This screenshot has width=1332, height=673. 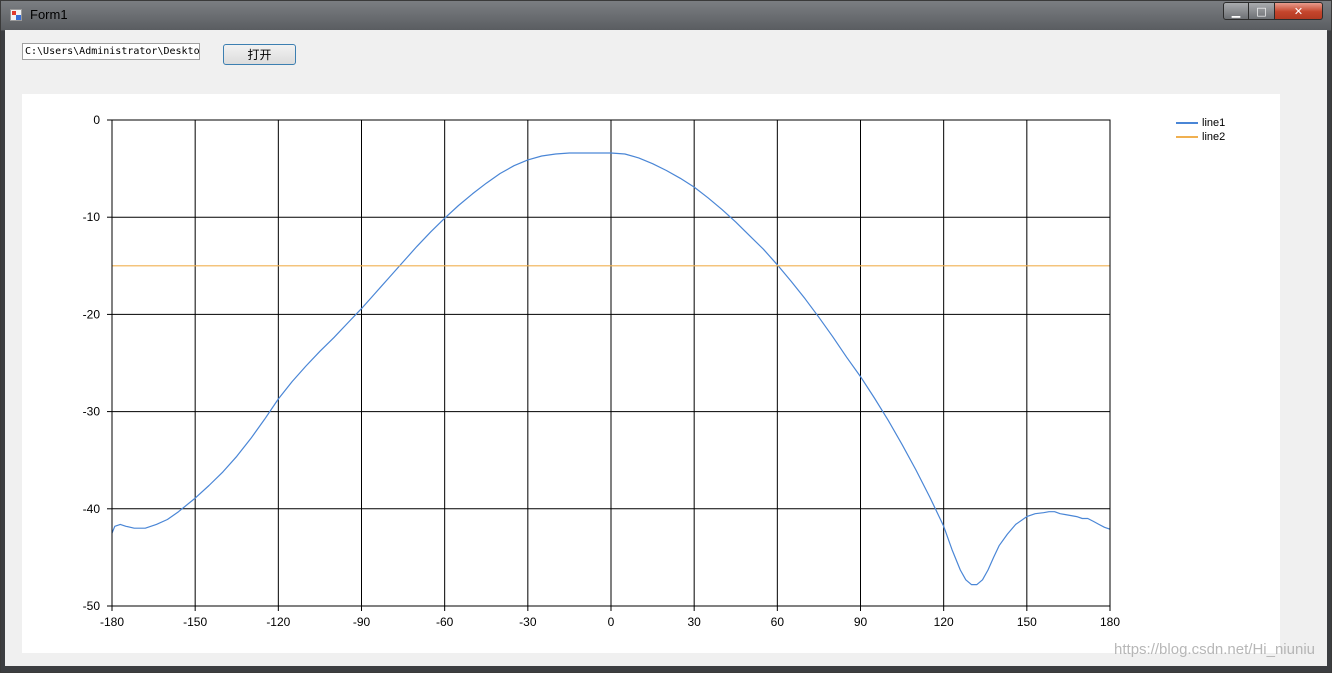 I want to click on y-tick-label: -50, so click(x=92, y=606).